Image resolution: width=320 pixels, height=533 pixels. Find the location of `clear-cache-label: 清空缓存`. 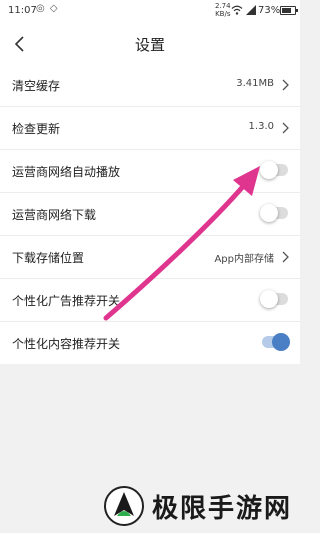

clear-cache-label: 清空缓存 is located at coordinates (36, 86).